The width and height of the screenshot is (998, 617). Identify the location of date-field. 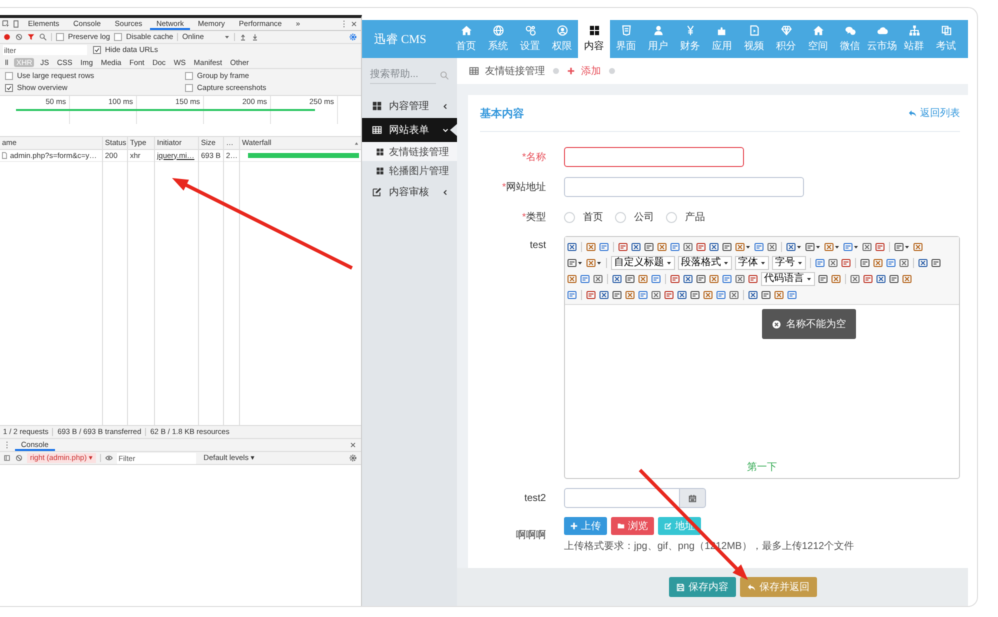
(622, 498).